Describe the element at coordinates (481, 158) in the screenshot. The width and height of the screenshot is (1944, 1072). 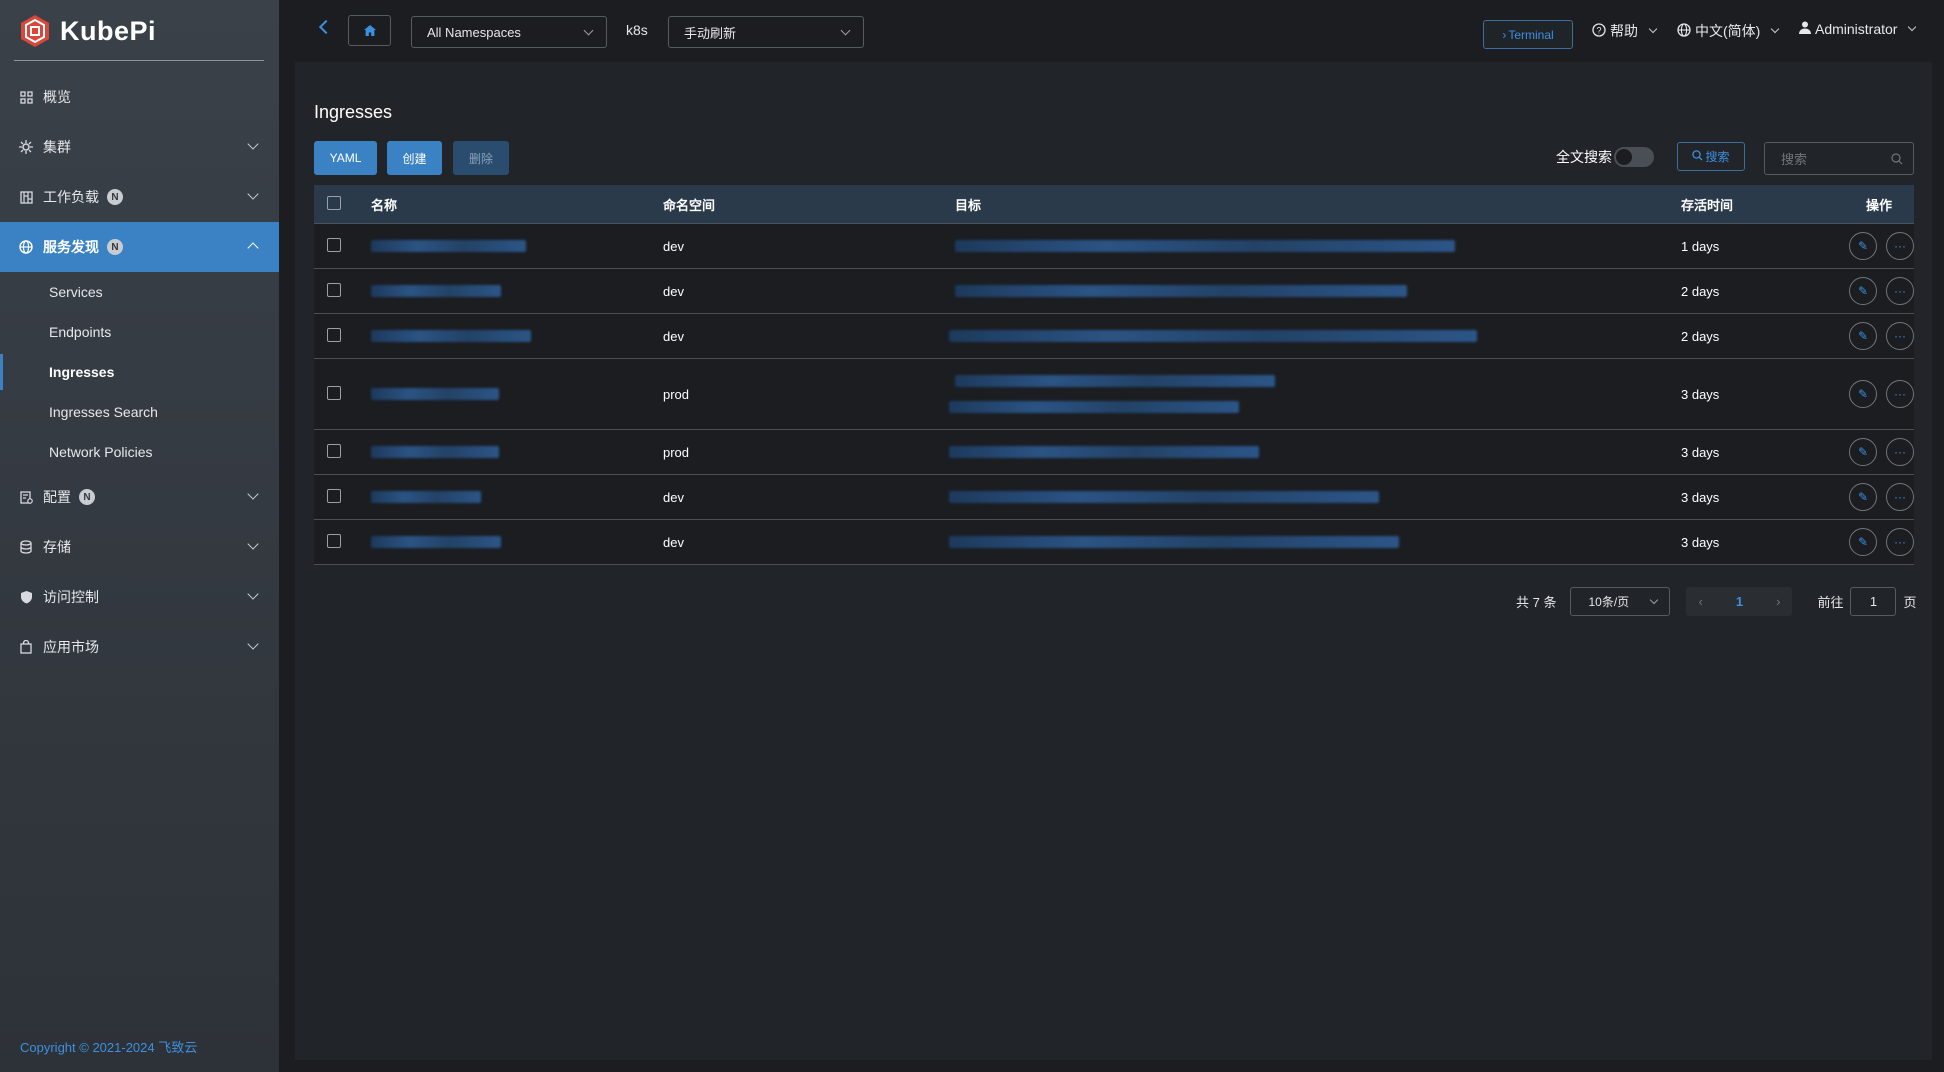
I see `delete-button: 删除` at that location.